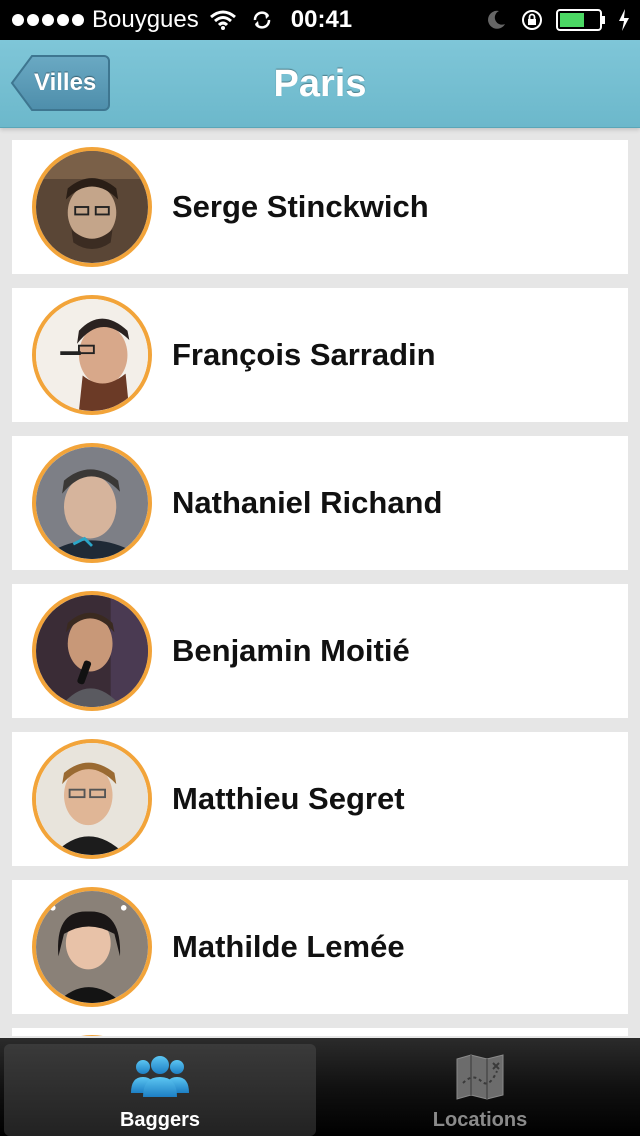 This screenshot has width=640, height=1136. What do you see at coordinates (320, 84) in the screenshot?
I see `navigation-bar: Villes Paris` at bounding box center [320, 84].